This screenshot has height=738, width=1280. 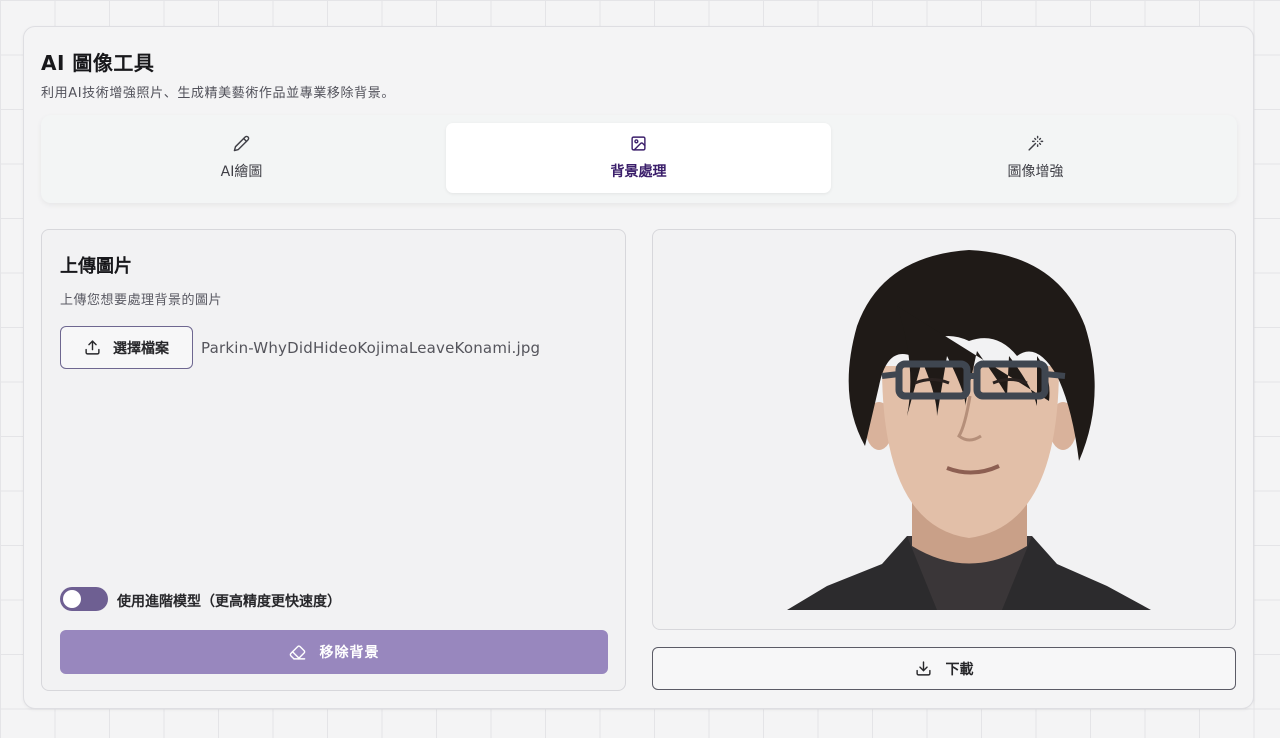 I want to click on tab-background: 背景處理, so click(x=638, y=158).